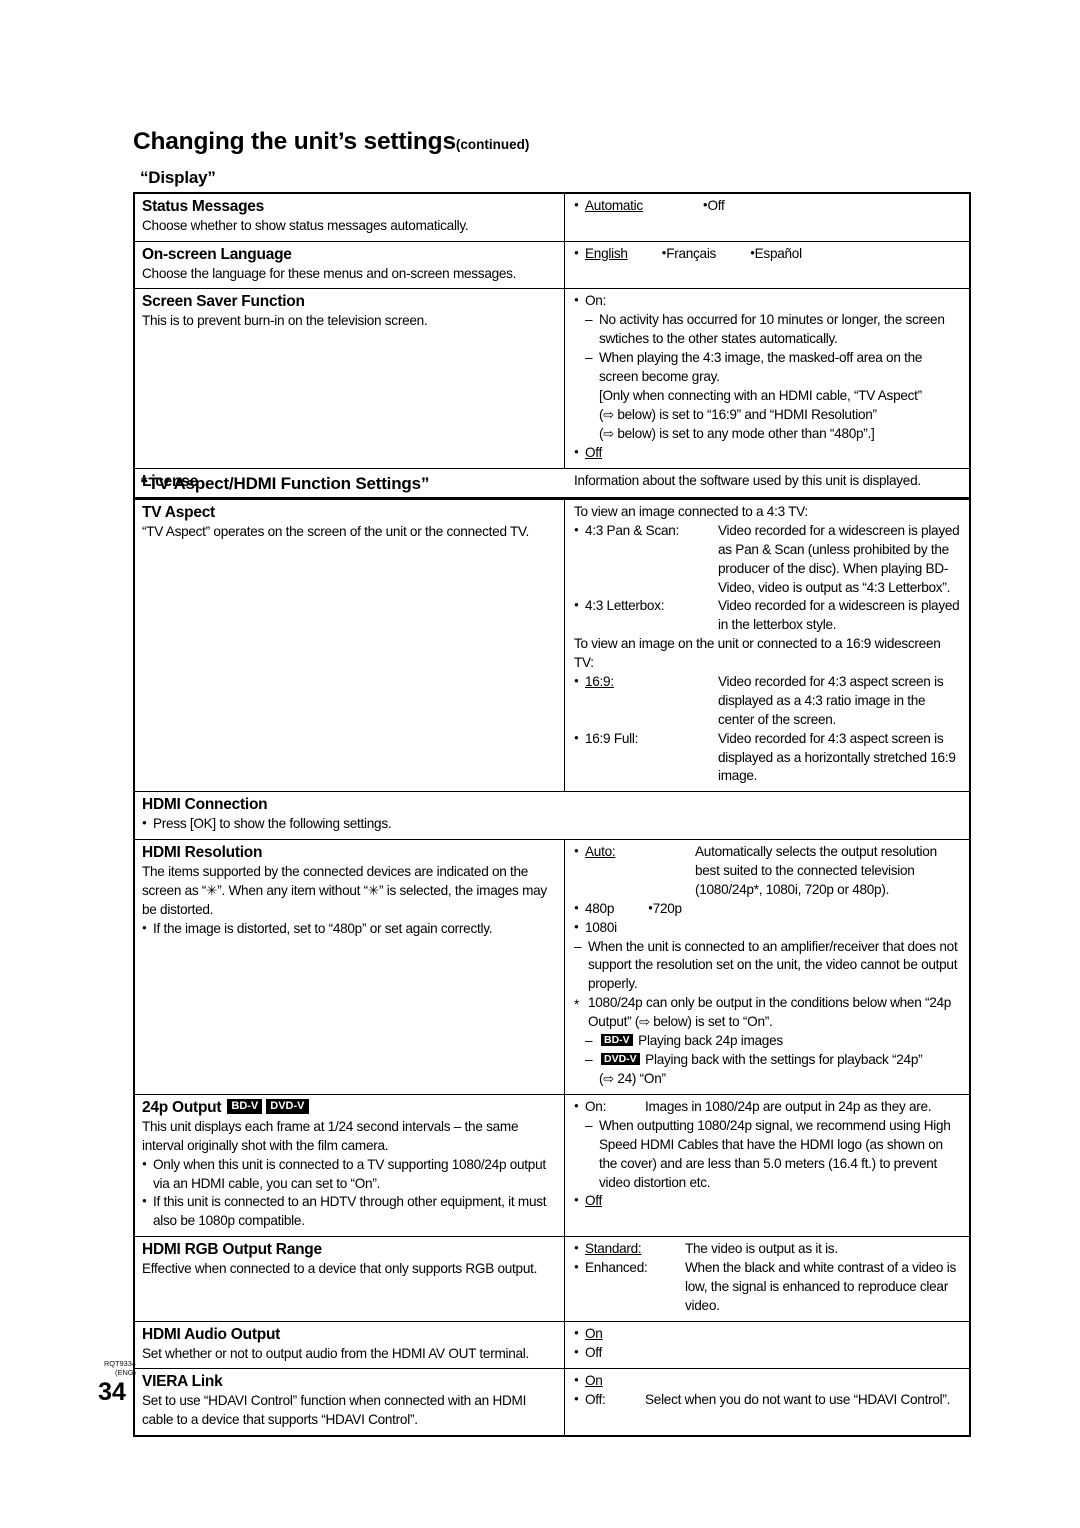 The width and height of the screenshot is (1080, 1528). Describe the element at coordinates (614, 205) in the screenshot. I see `option-value-selected: Automatic` at that location.